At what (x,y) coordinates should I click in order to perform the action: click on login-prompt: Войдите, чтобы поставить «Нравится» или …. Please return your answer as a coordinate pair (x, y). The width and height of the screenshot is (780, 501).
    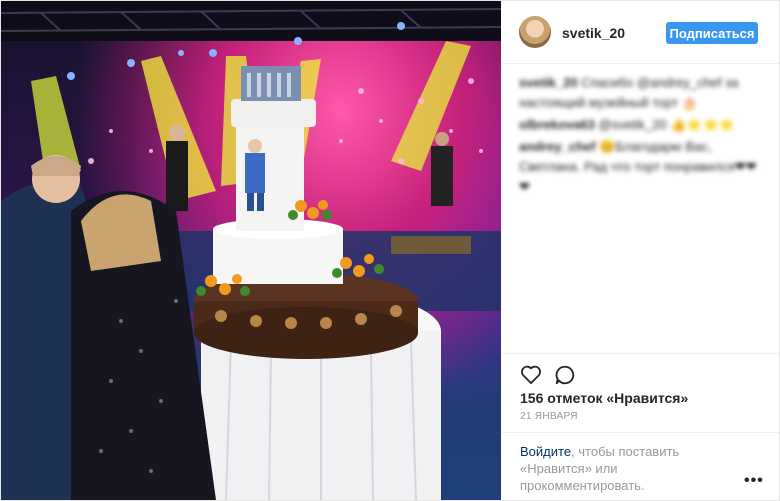
    Looking at the image, I should click on (640, 466).